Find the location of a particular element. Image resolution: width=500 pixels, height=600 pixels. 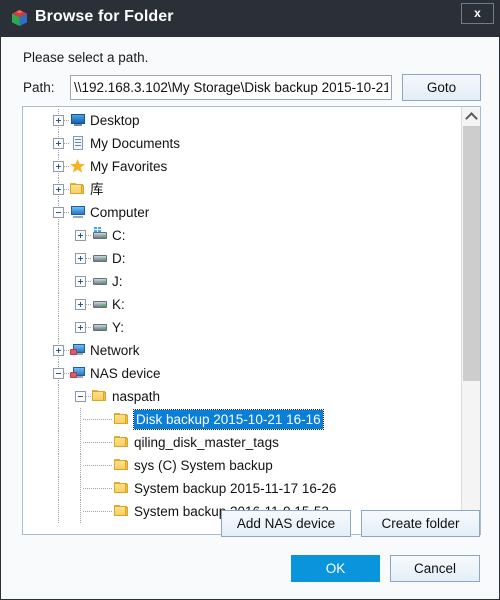

tree-vertical-scrollbar is located at coordinates (470, 320).